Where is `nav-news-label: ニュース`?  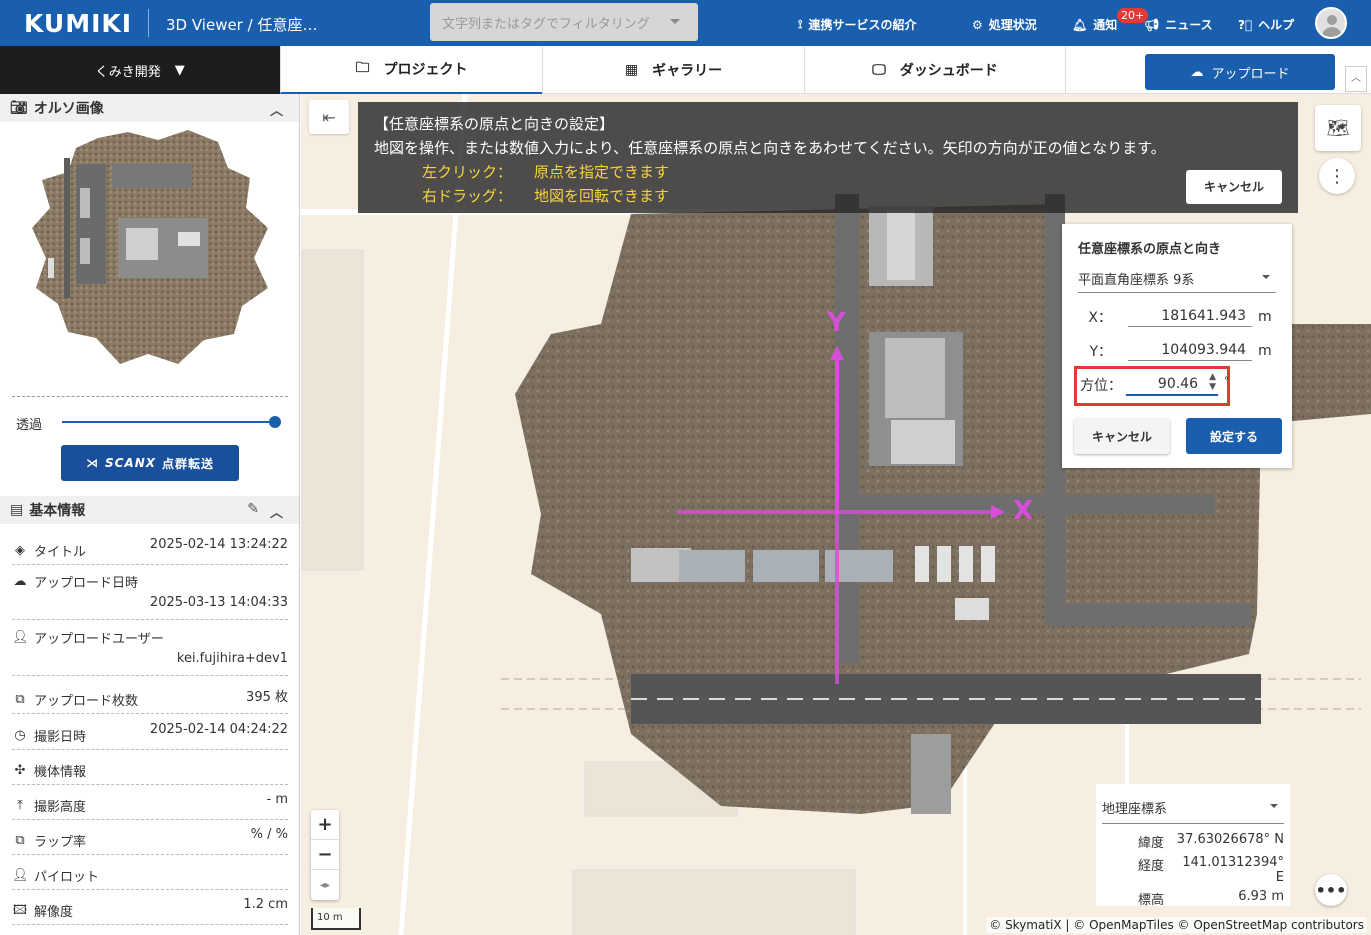
nav-news-label: ニュース is located at coordinates (1189, 25).